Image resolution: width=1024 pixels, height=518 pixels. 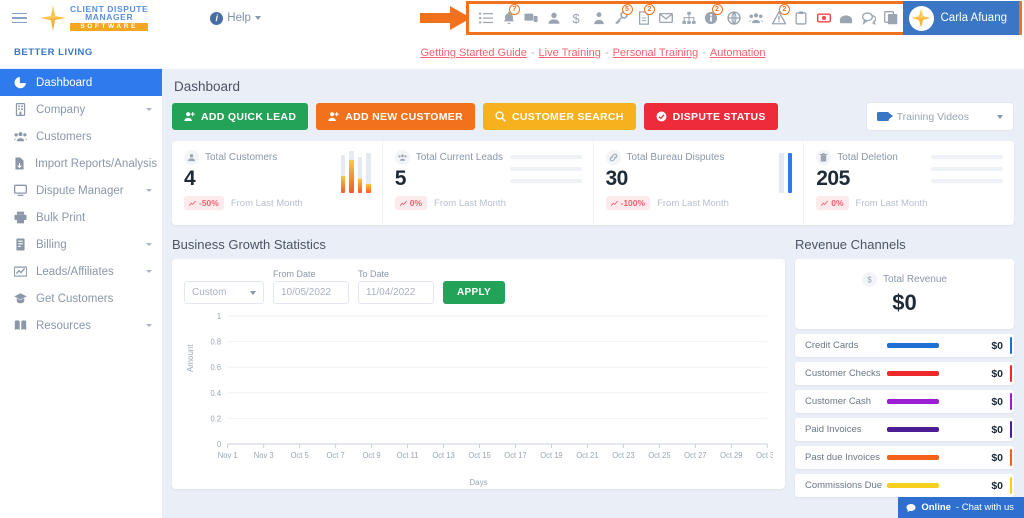 I want to click on sidebar-item-resources: Resources, so click(x=81, y=325).